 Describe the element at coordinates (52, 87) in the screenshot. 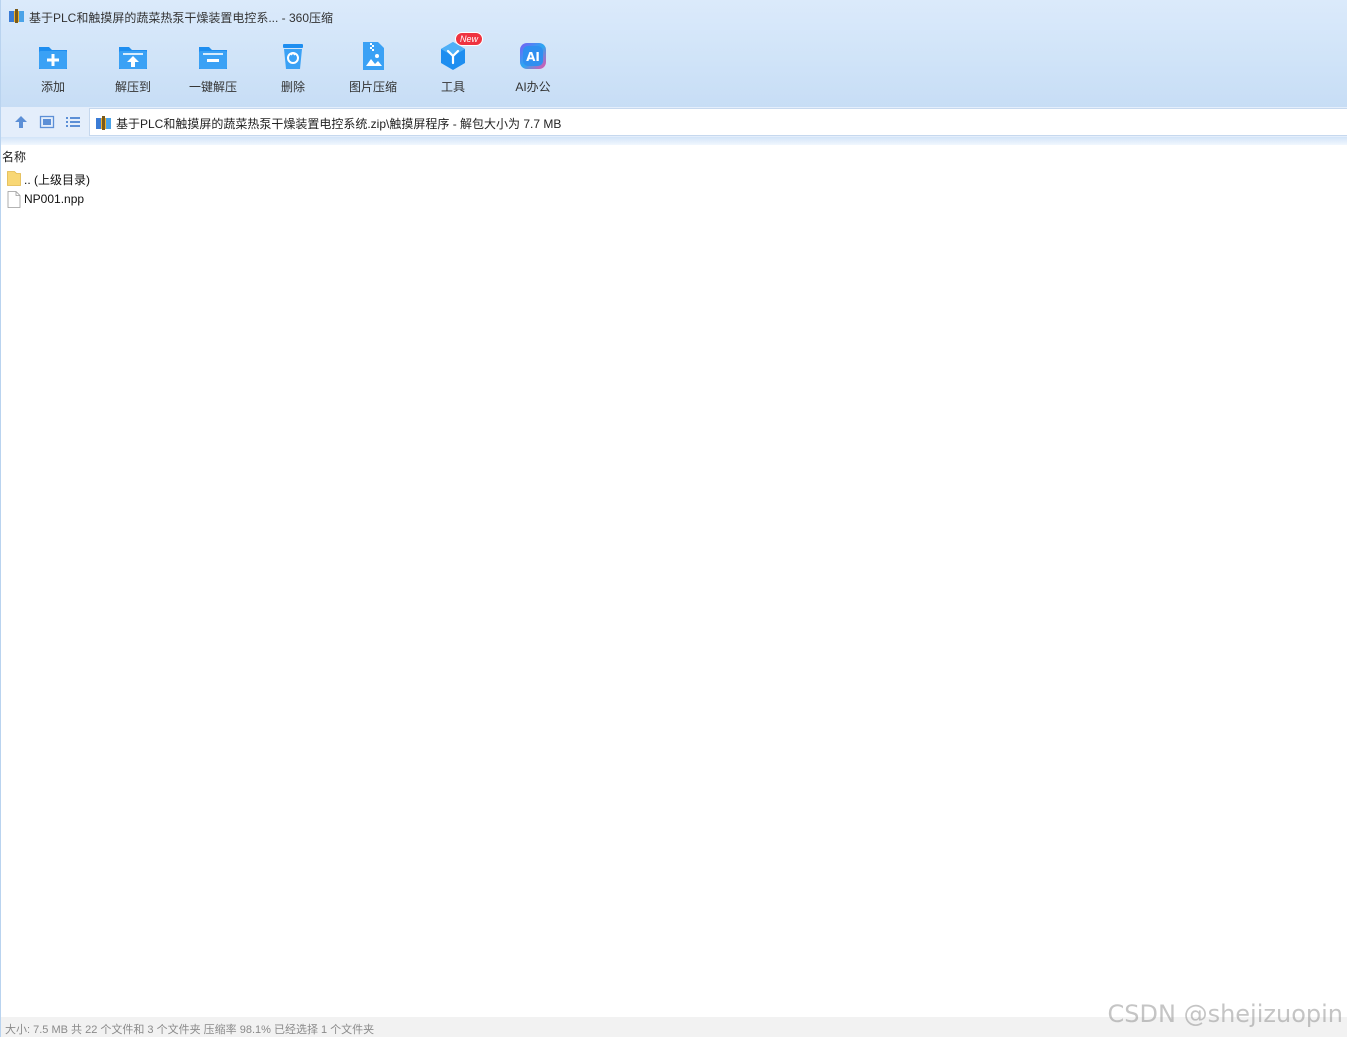

I see `add-label: 添加` at that location.